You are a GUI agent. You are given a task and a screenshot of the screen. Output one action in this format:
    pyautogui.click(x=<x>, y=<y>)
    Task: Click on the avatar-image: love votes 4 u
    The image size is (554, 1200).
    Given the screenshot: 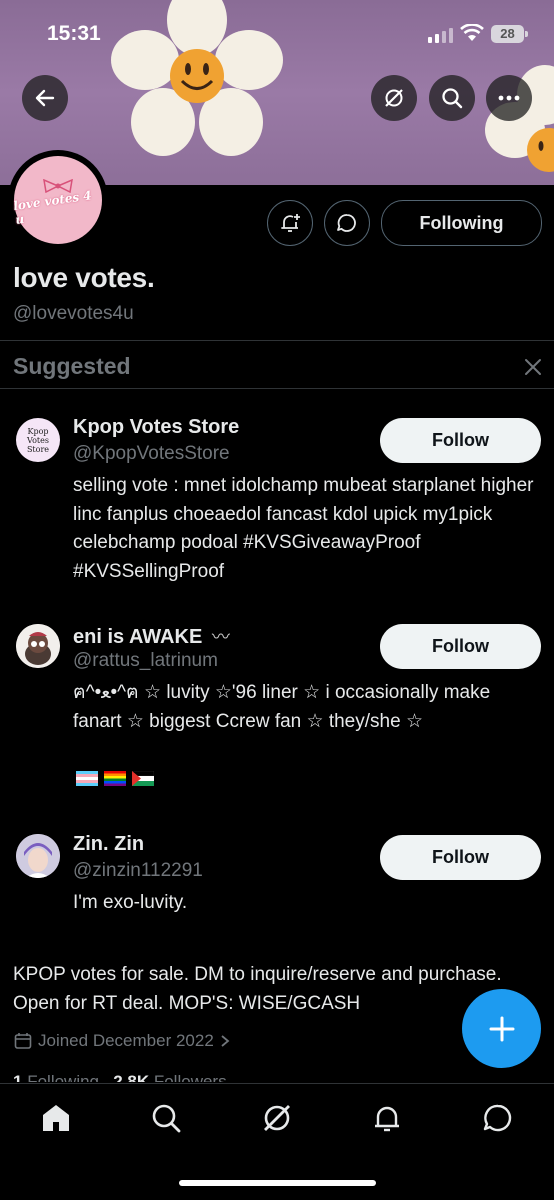 What is the action you would take?
    pyautogui.click(x=57, y=200)
    